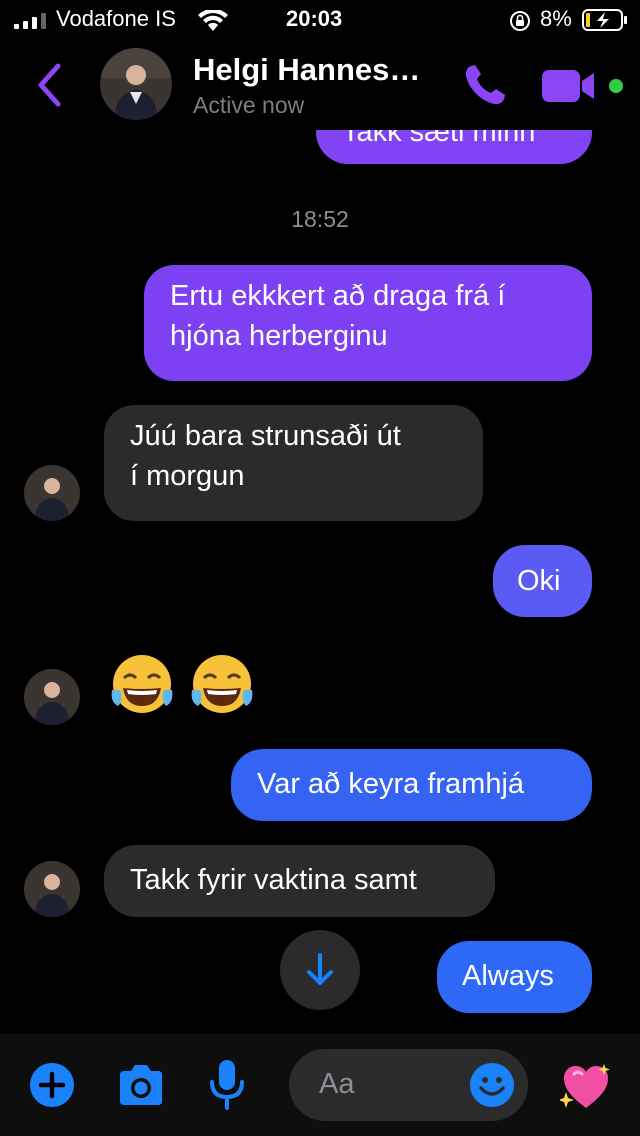 The height and width of the screenshot is (1136, 640). What do you see at coordinates (539, 581) in the screenshot?
I see `message-text: Oki` at bounding box center [539, 581].